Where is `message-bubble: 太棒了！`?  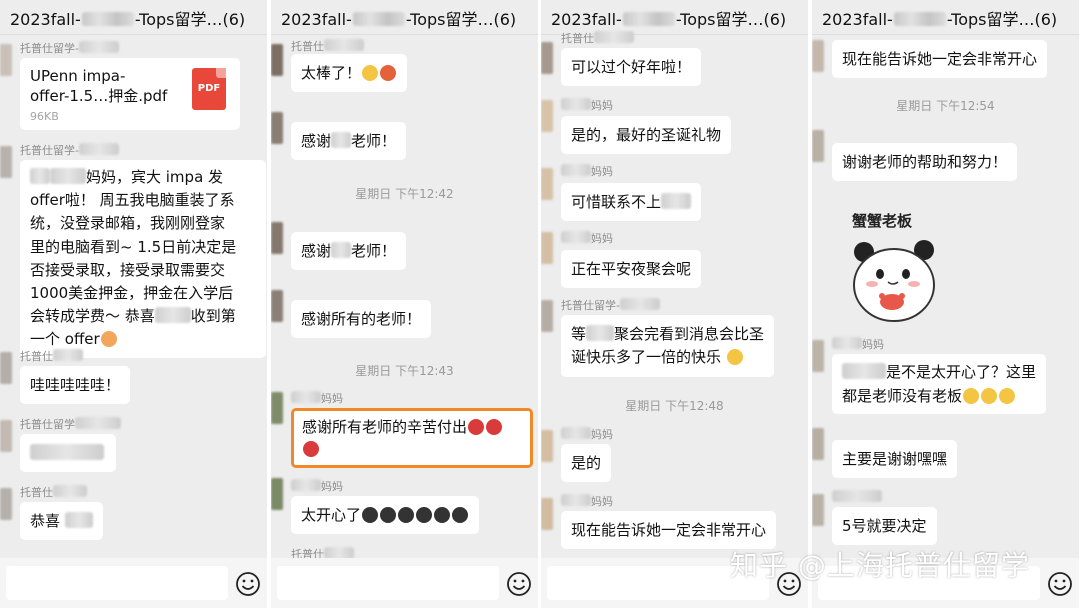 message-bubble: 太棒了！ is located at coordinates (349, 73).